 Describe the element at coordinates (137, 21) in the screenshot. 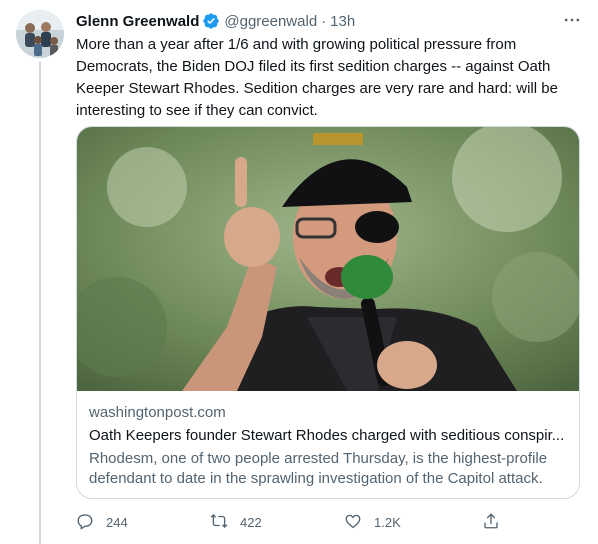

I see `author-name: Glenn Greenwald` at that location.